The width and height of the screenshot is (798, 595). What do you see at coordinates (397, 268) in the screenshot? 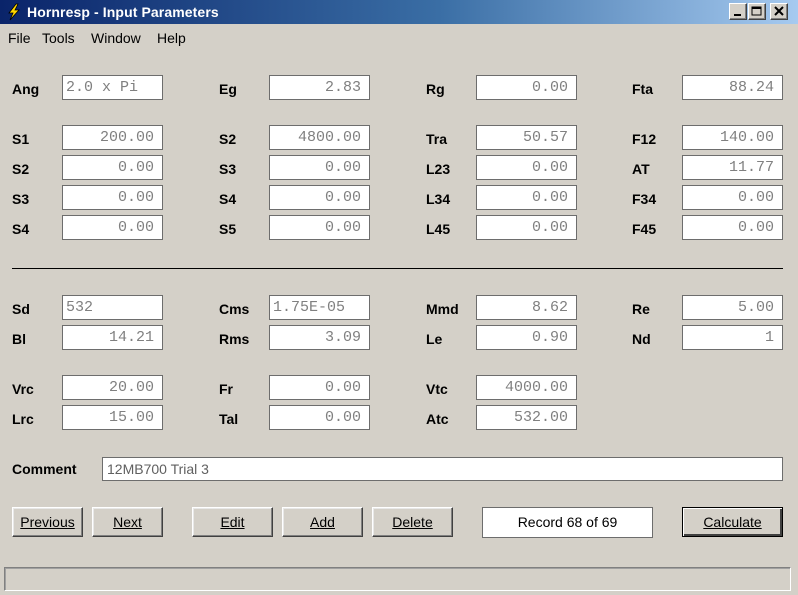
I see `section-divider` at bounding box center [397, 268].